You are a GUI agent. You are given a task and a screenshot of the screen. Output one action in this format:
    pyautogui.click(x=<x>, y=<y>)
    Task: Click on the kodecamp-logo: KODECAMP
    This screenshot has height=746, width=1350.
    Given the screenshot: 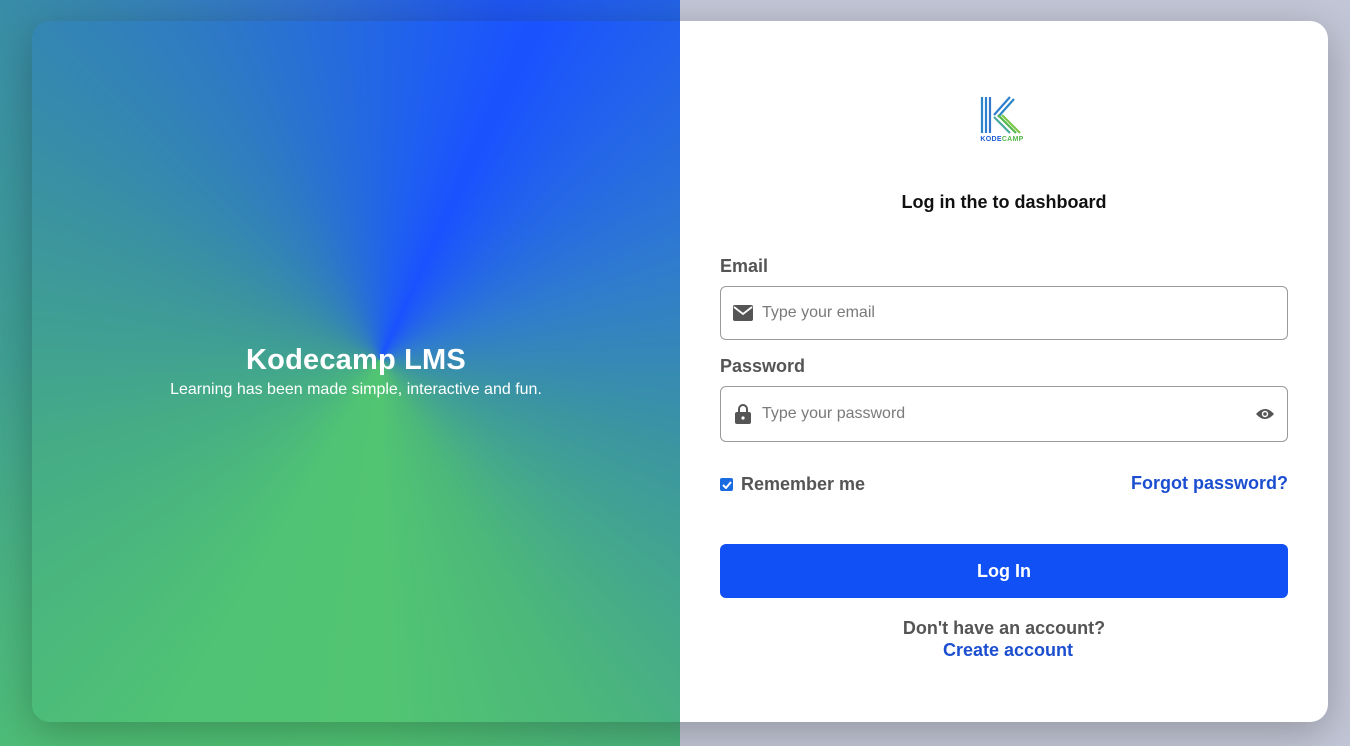 What is the action you would take?
    pyautogui.click(x=1002, y=120)
    